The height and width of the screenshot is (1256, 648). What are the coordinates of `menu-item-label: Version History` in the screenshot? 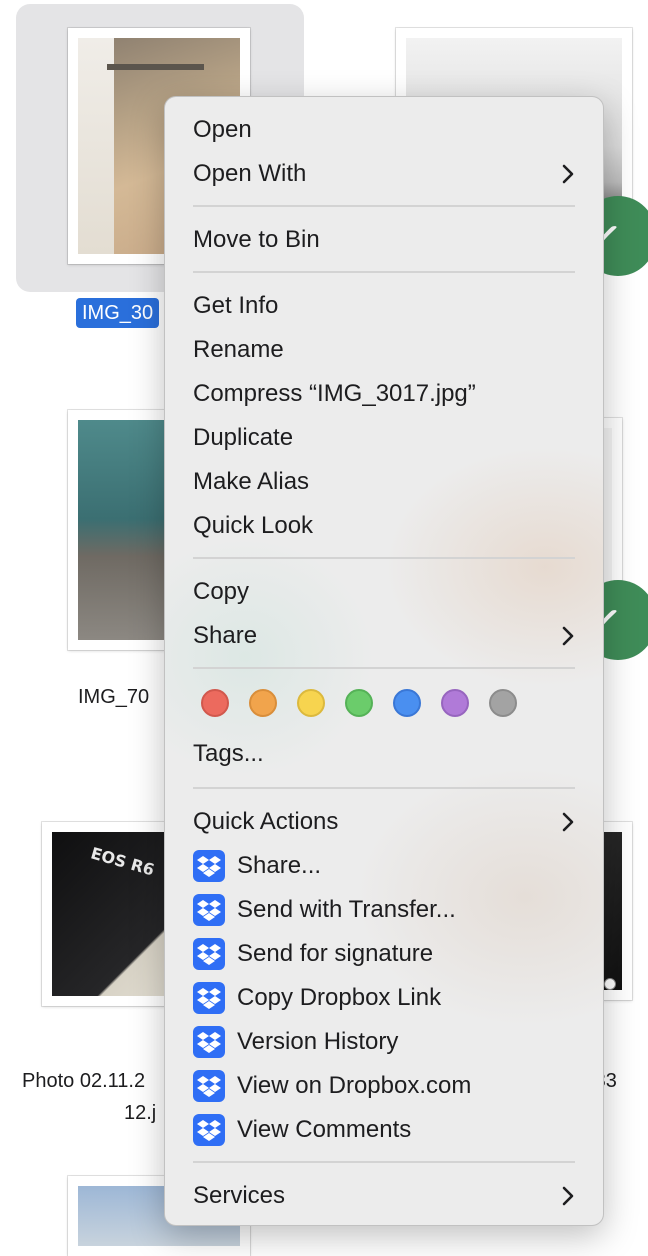 It's located at (318, 1041).